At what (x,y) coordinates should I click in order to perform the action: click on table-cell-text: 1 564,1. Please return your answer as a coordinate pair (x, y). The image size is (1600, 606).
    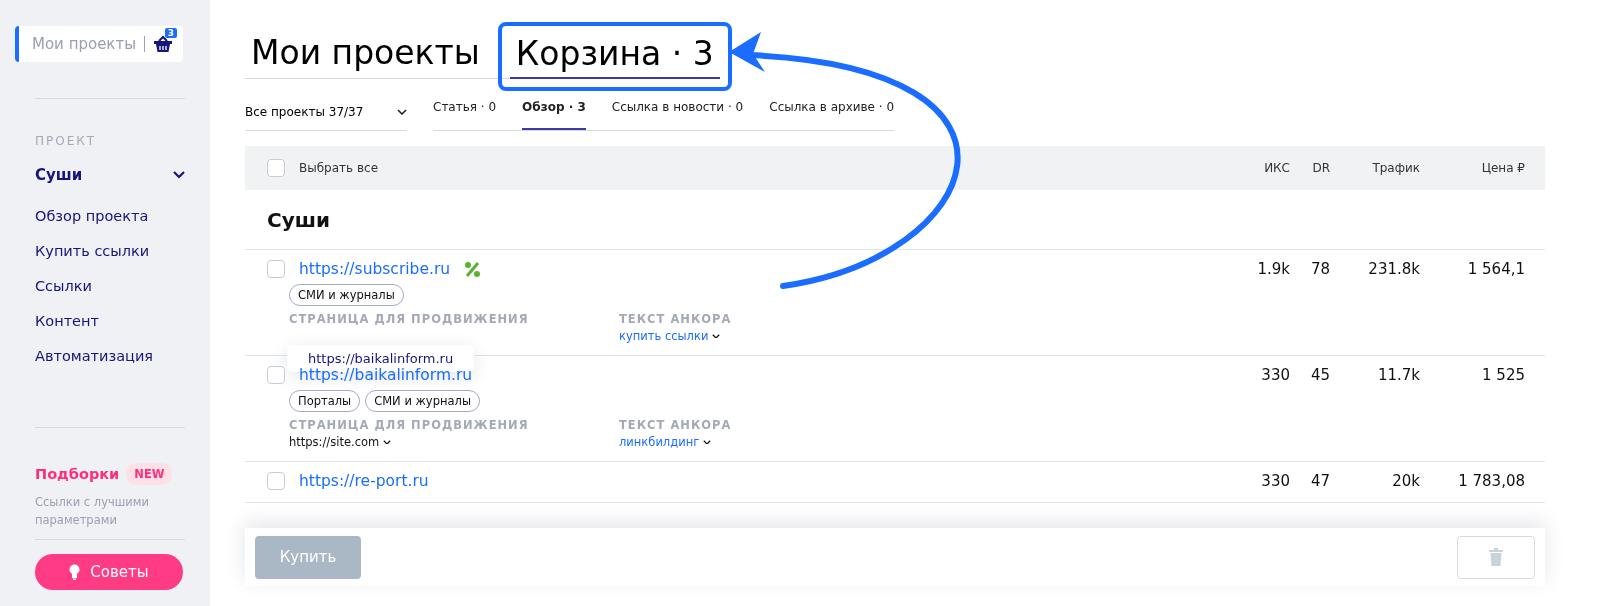
    Looking at the image, I should click on (1495, 270).